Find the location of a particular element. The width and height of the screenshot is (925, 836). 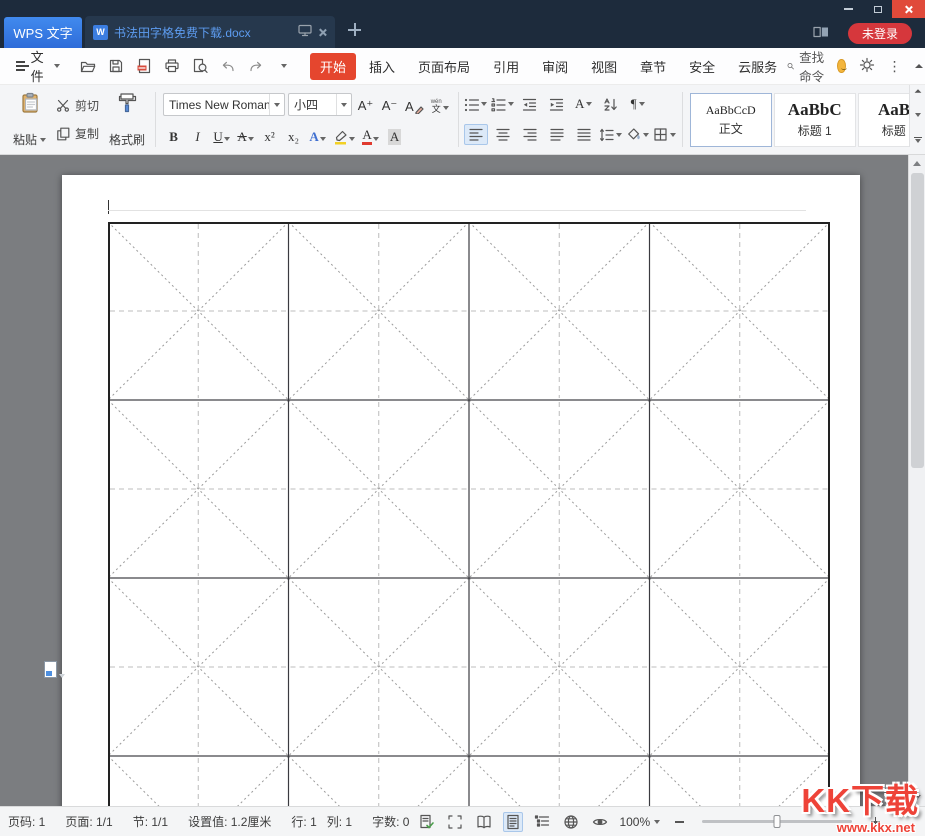

align-center-button is located at coordinates (503, 134).